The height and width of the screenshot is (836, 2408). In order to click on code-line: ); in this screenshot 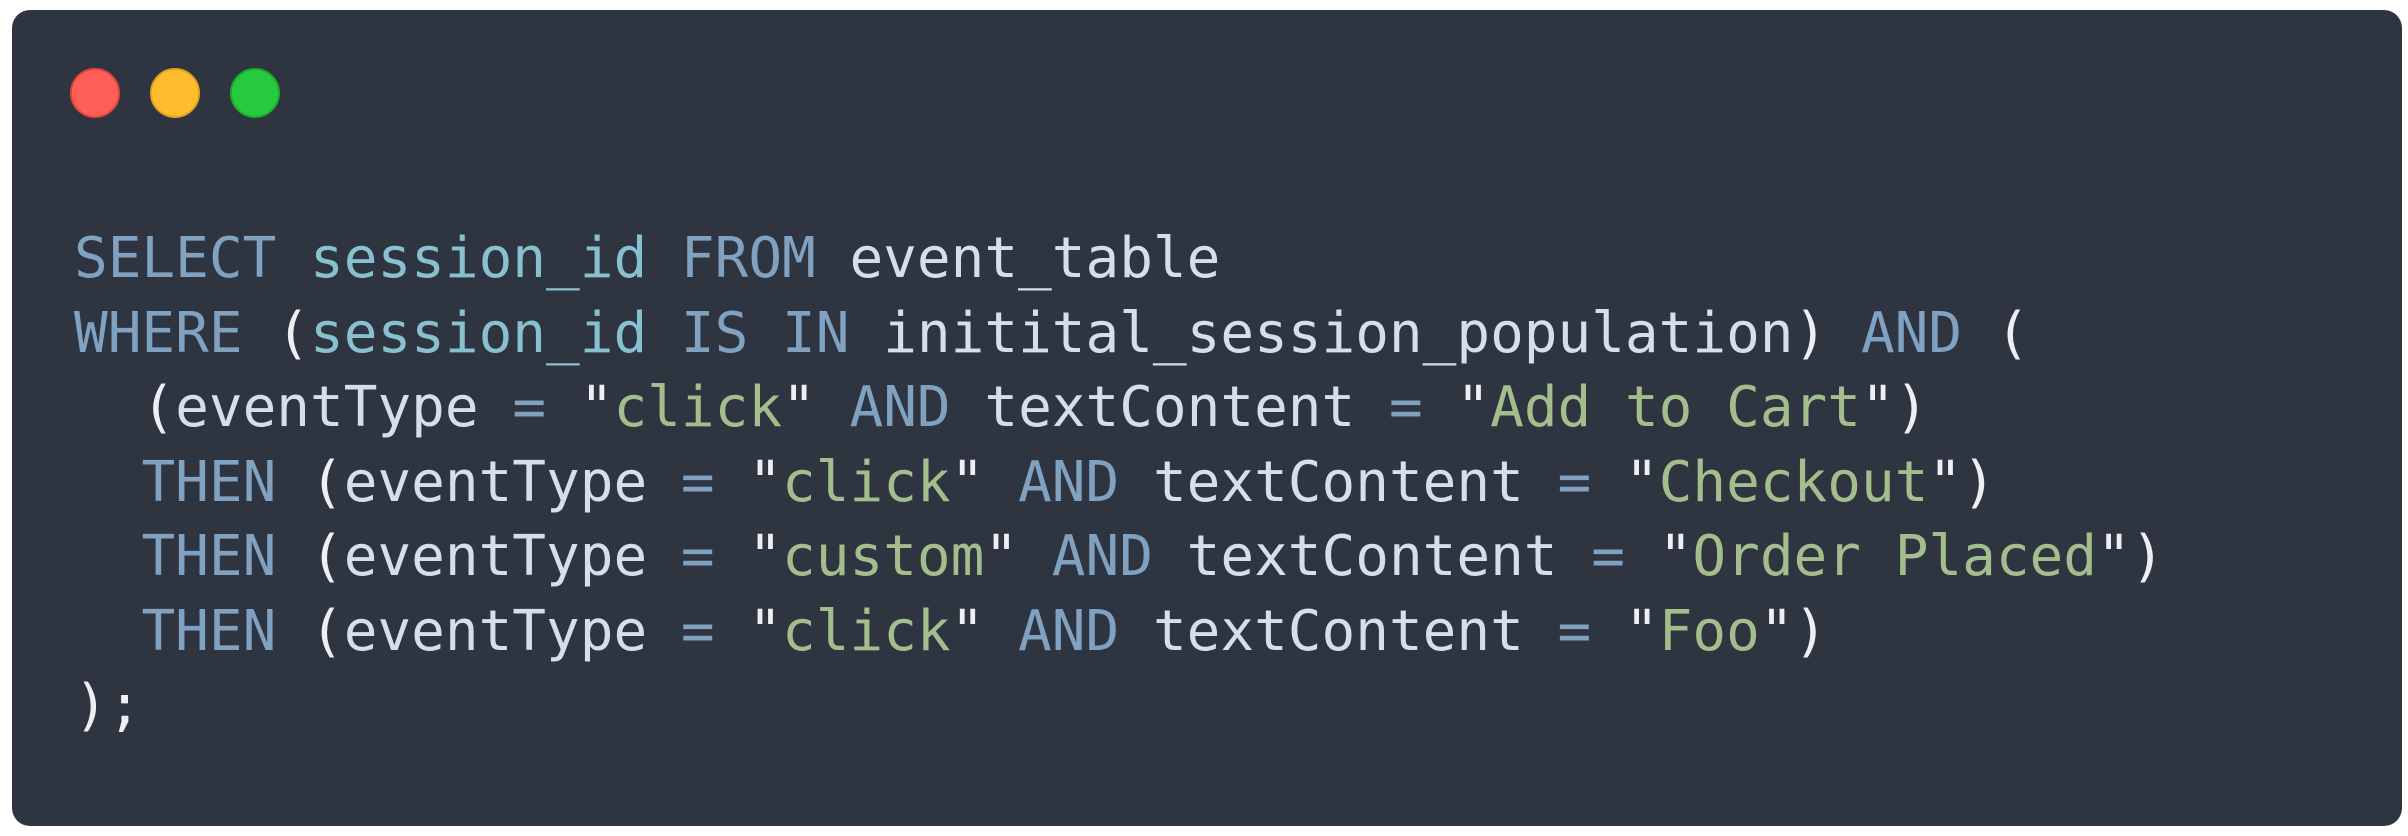, I will do `click(1119, 706)`.